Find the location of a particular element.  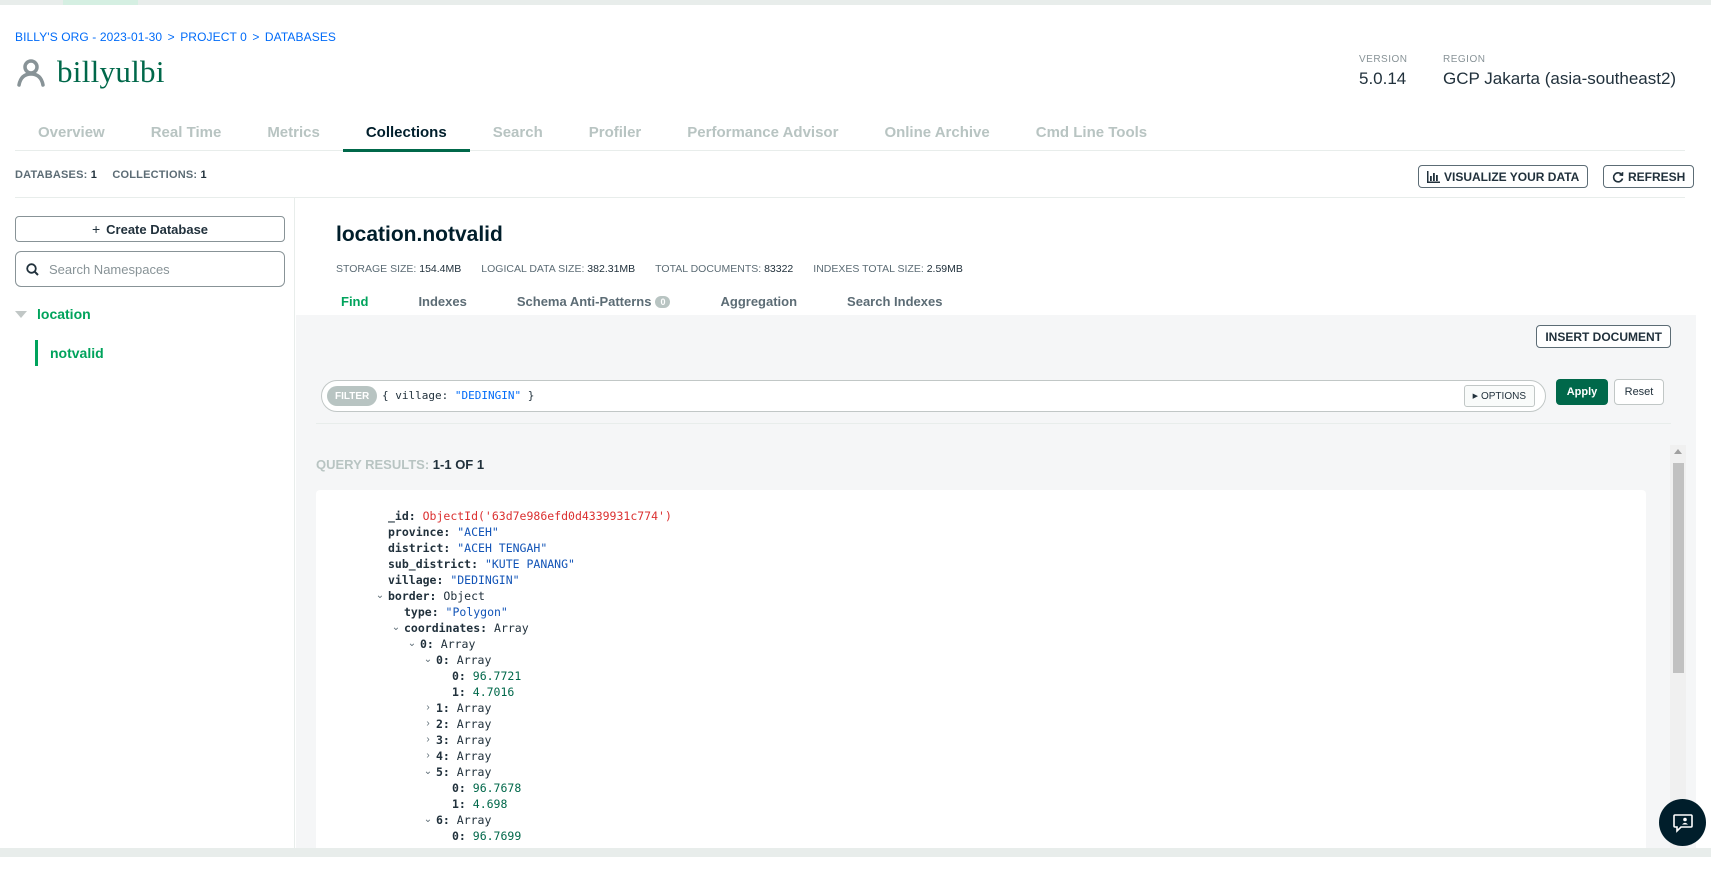

subtab-find: Find is located at coordinates (354, 302).